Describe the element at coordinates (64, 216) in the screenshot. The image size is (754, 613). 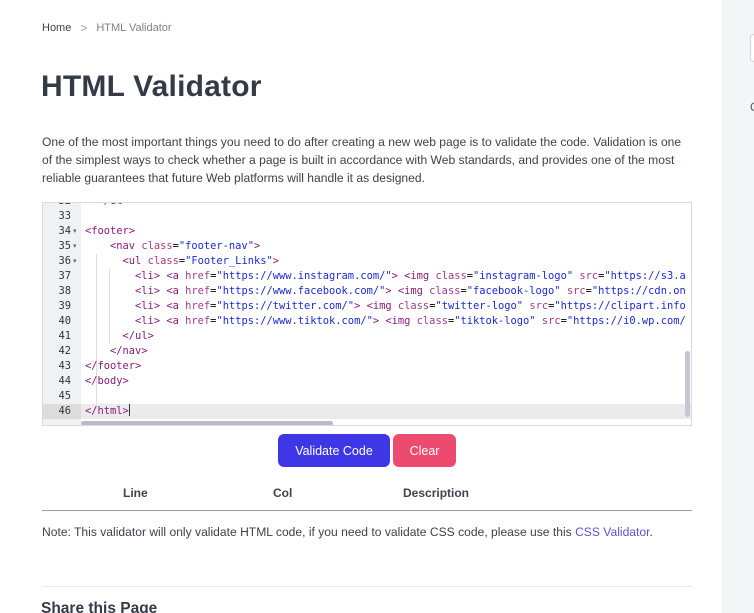
I see `line-number: 33` at that location.